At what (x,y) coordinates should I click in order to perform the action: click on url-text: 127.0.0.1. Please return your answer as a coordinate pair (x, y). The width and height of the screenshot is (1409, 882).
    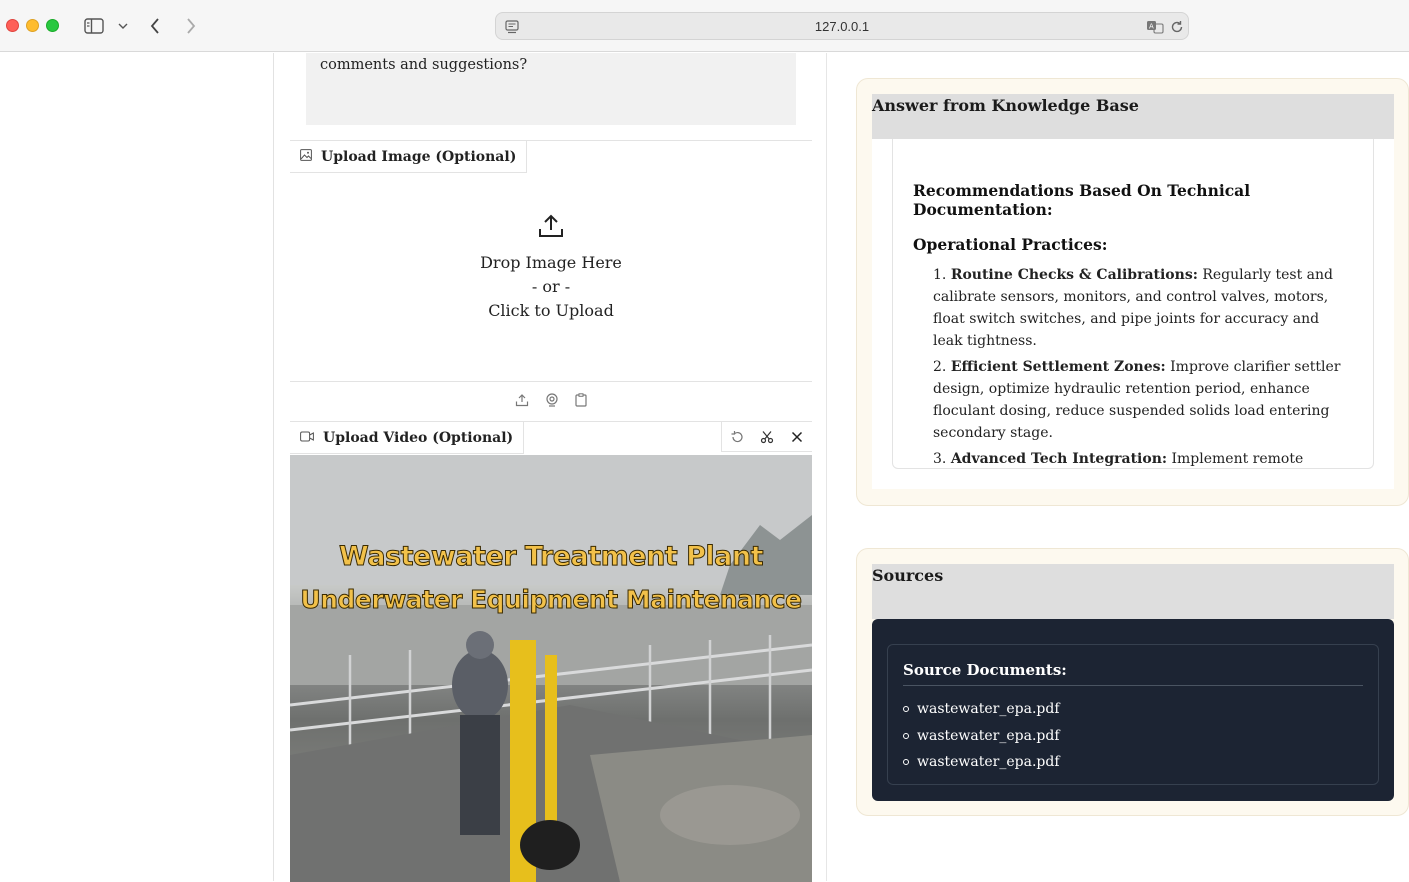
    Looking at the image, I should click on (842, 26).